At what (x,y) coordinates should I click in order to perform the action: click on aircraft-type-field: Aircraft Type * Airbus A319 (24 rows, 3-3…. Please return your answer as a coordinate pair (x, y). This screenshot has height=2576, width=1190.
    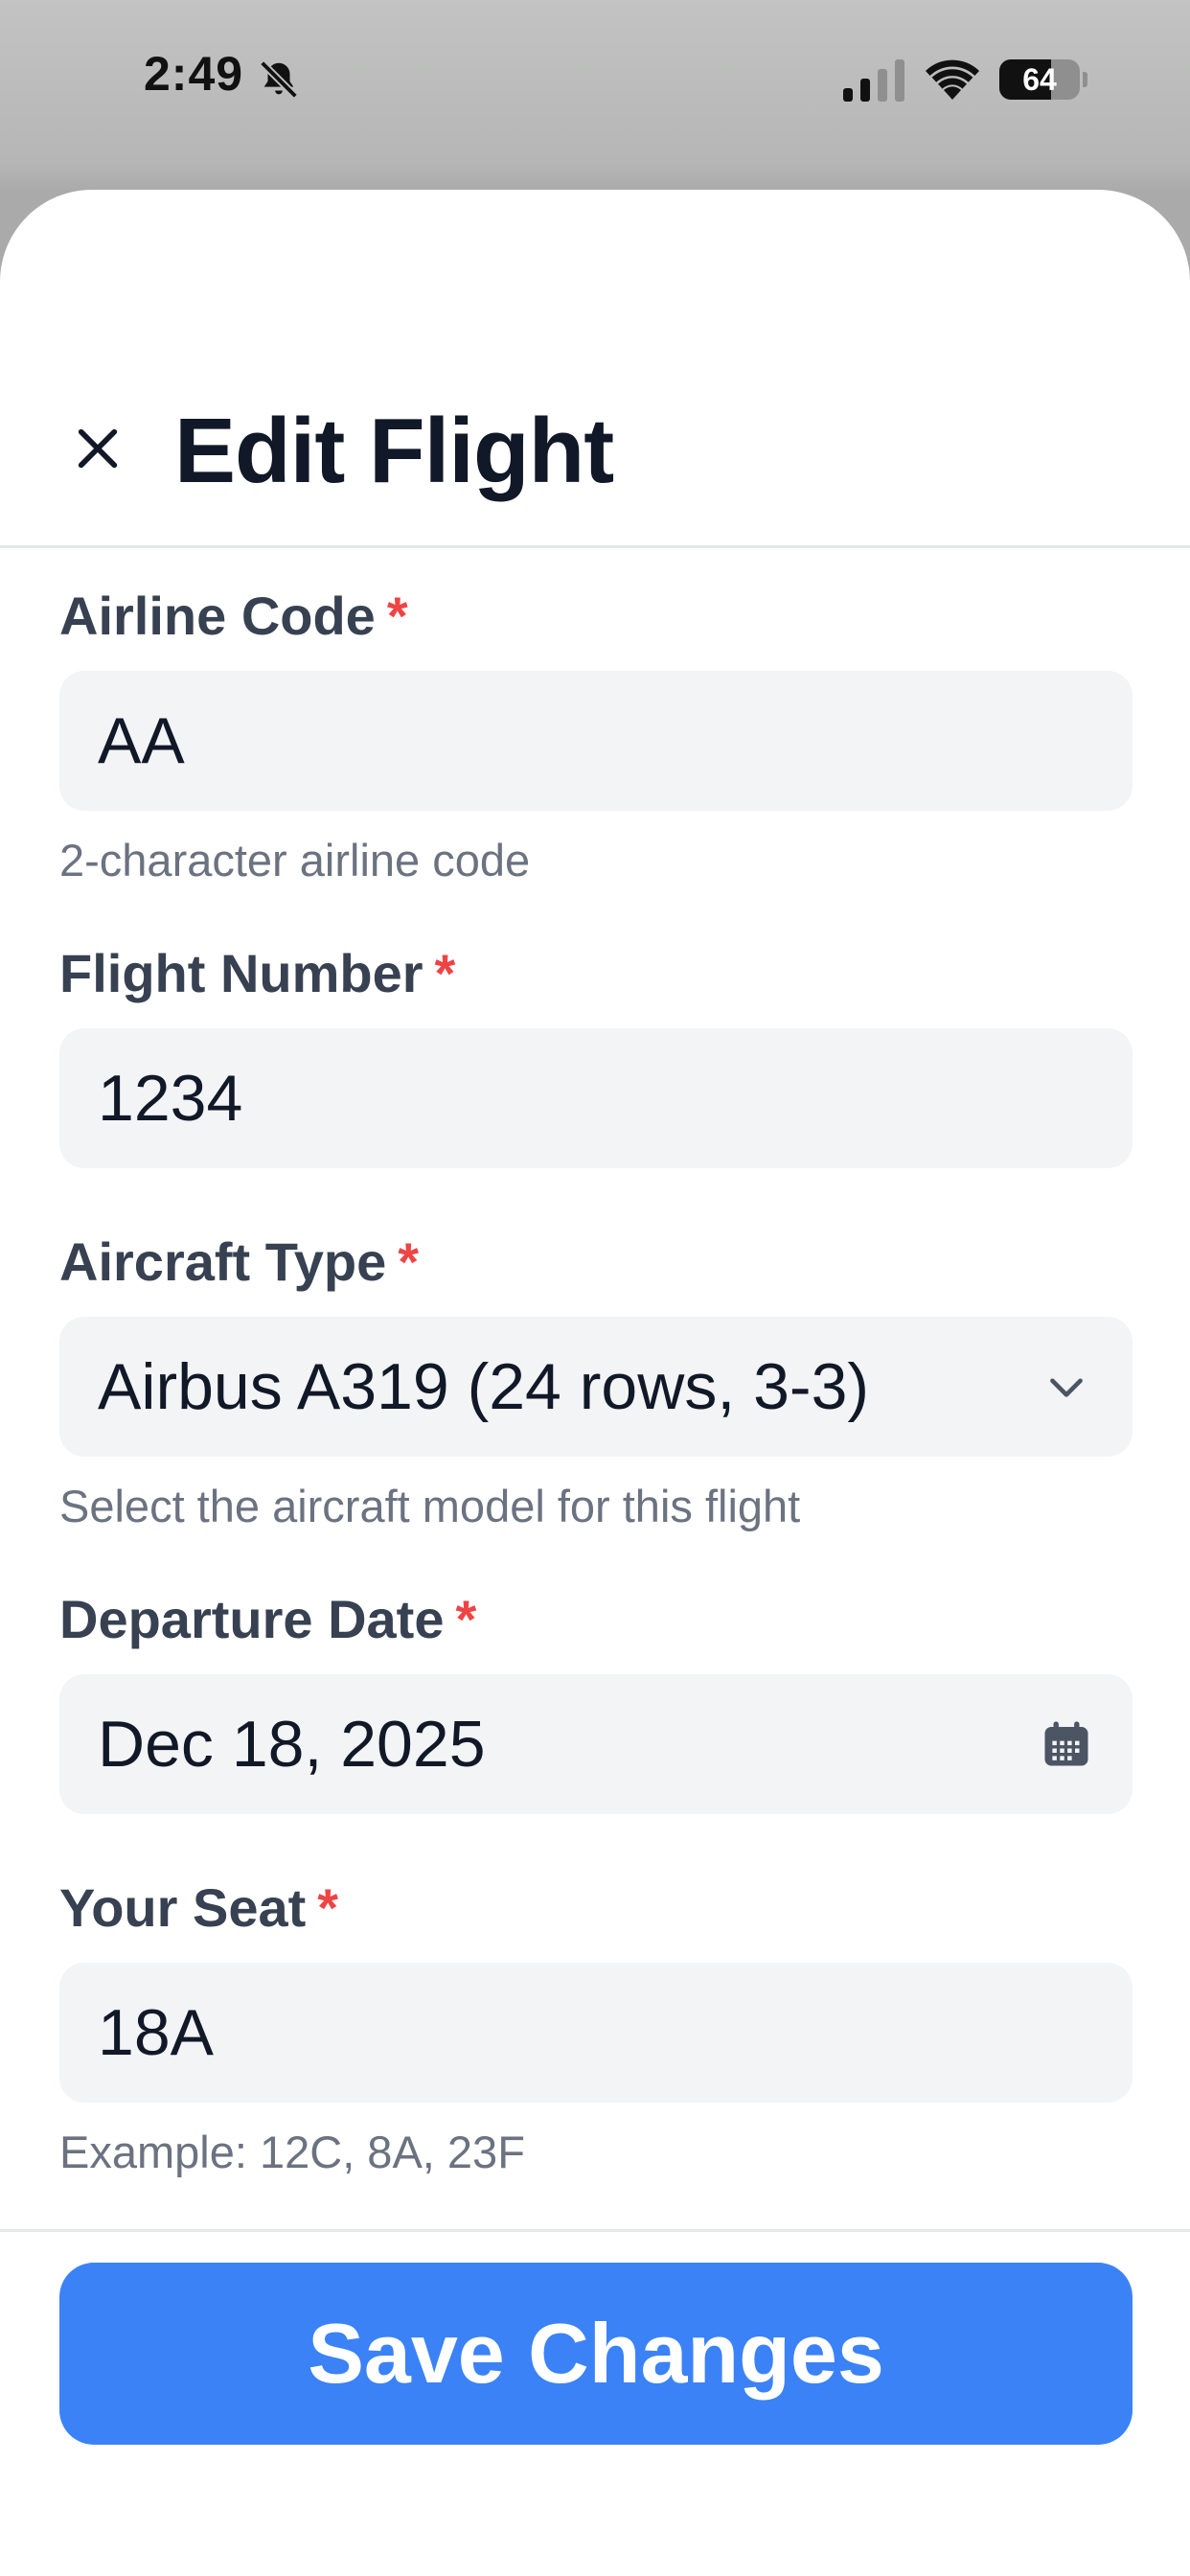
    Looking at the image, I should click on (596, 1387).